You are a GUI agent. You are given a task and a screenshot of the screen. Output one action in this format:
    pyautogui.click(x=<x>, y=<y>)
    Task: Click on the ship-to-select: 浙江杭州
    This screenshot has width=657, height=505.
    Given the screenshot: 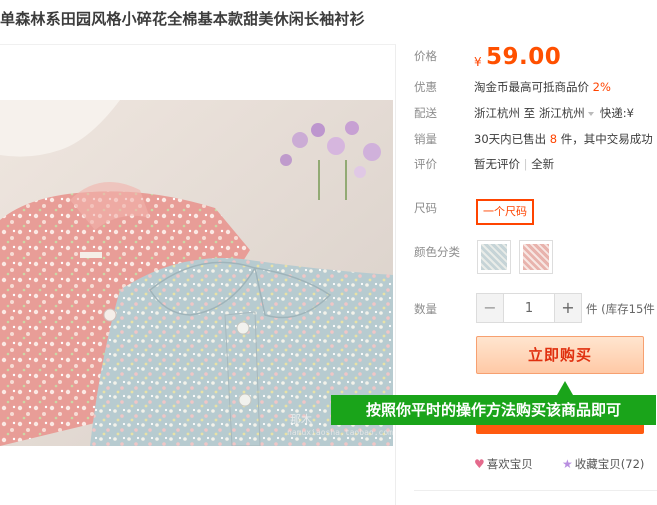 What is the action you would take?
    pyautogui.click(x=569, y=113)
    